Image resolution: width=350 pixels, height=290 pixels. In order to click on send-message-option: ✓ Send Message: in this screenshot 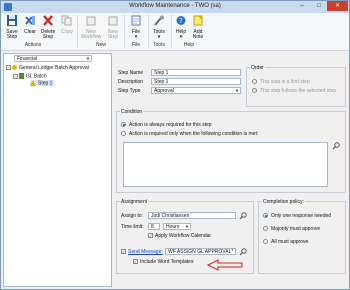, I will do `click(142, 252)`.